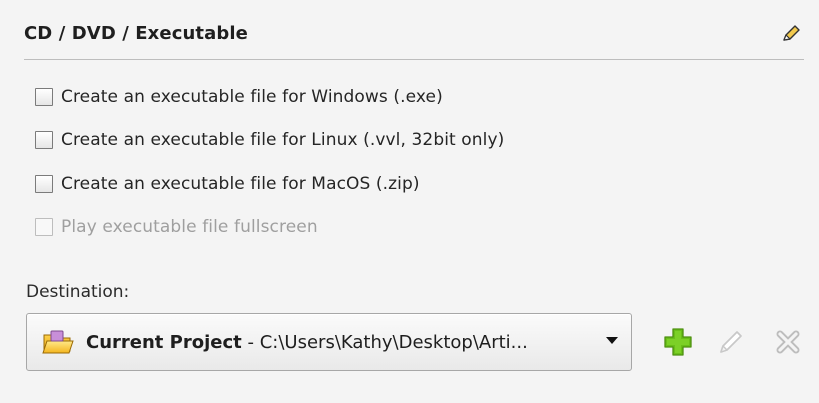 This screenshot has width=819, height=403. I want to click on fullscreen-checkbox, so click(44, 227).